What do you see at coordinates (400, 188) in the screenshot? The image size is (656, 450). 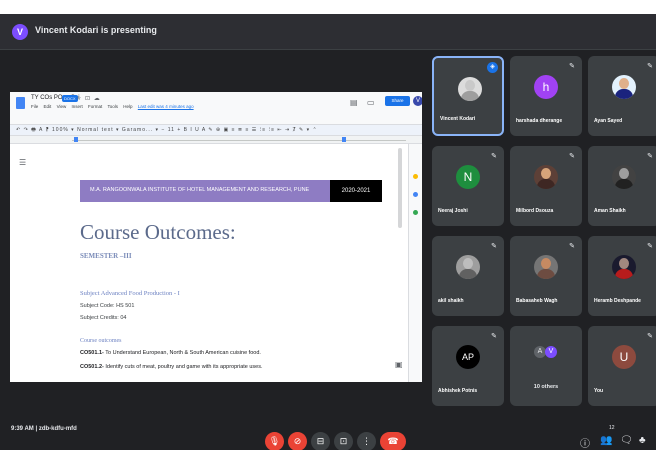 I see `doc-scrollbar` at bounding box center [400, 188].